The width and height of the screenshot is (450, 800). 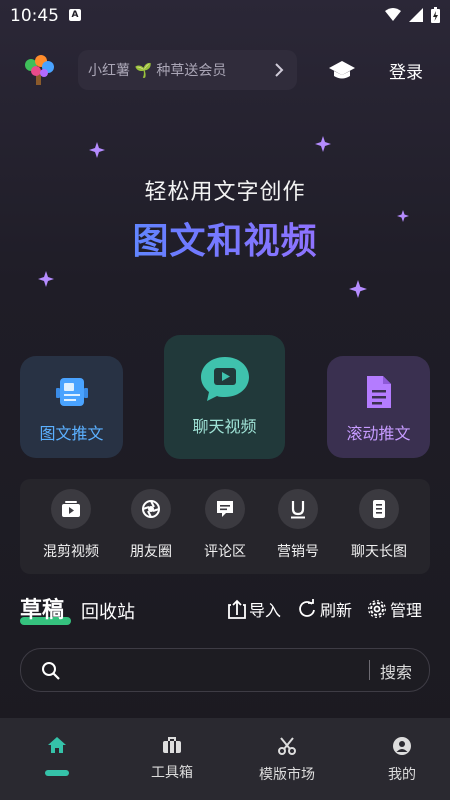 I want to click on card-image-text: 图文推文, so click(x=71, y=407).